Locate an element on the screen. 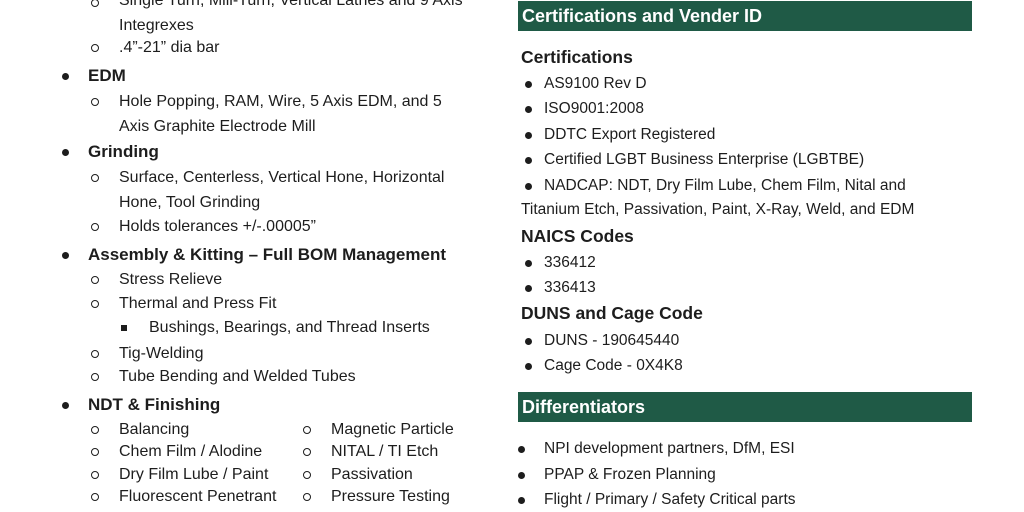 This screenshot has width=1024, height=512. ndt-item-text: Magnetic Particle is located at coordinates (392, 429).